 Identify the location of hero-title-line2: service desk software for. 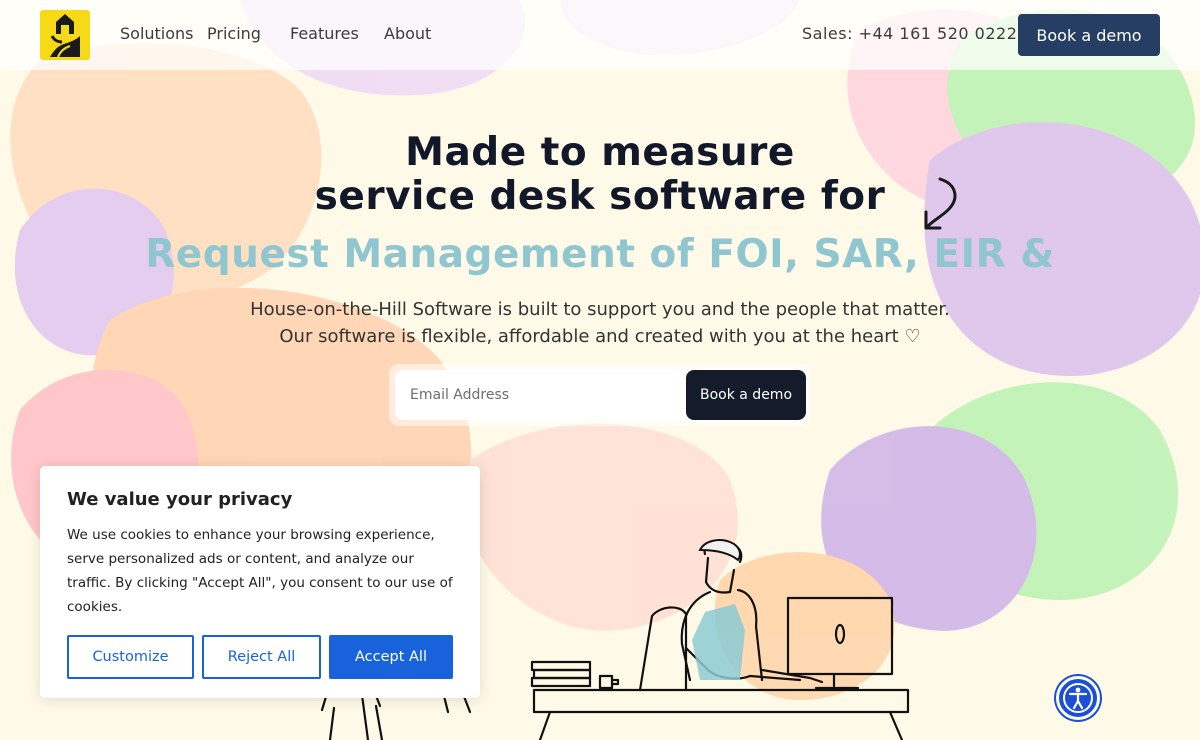
(600, 196).